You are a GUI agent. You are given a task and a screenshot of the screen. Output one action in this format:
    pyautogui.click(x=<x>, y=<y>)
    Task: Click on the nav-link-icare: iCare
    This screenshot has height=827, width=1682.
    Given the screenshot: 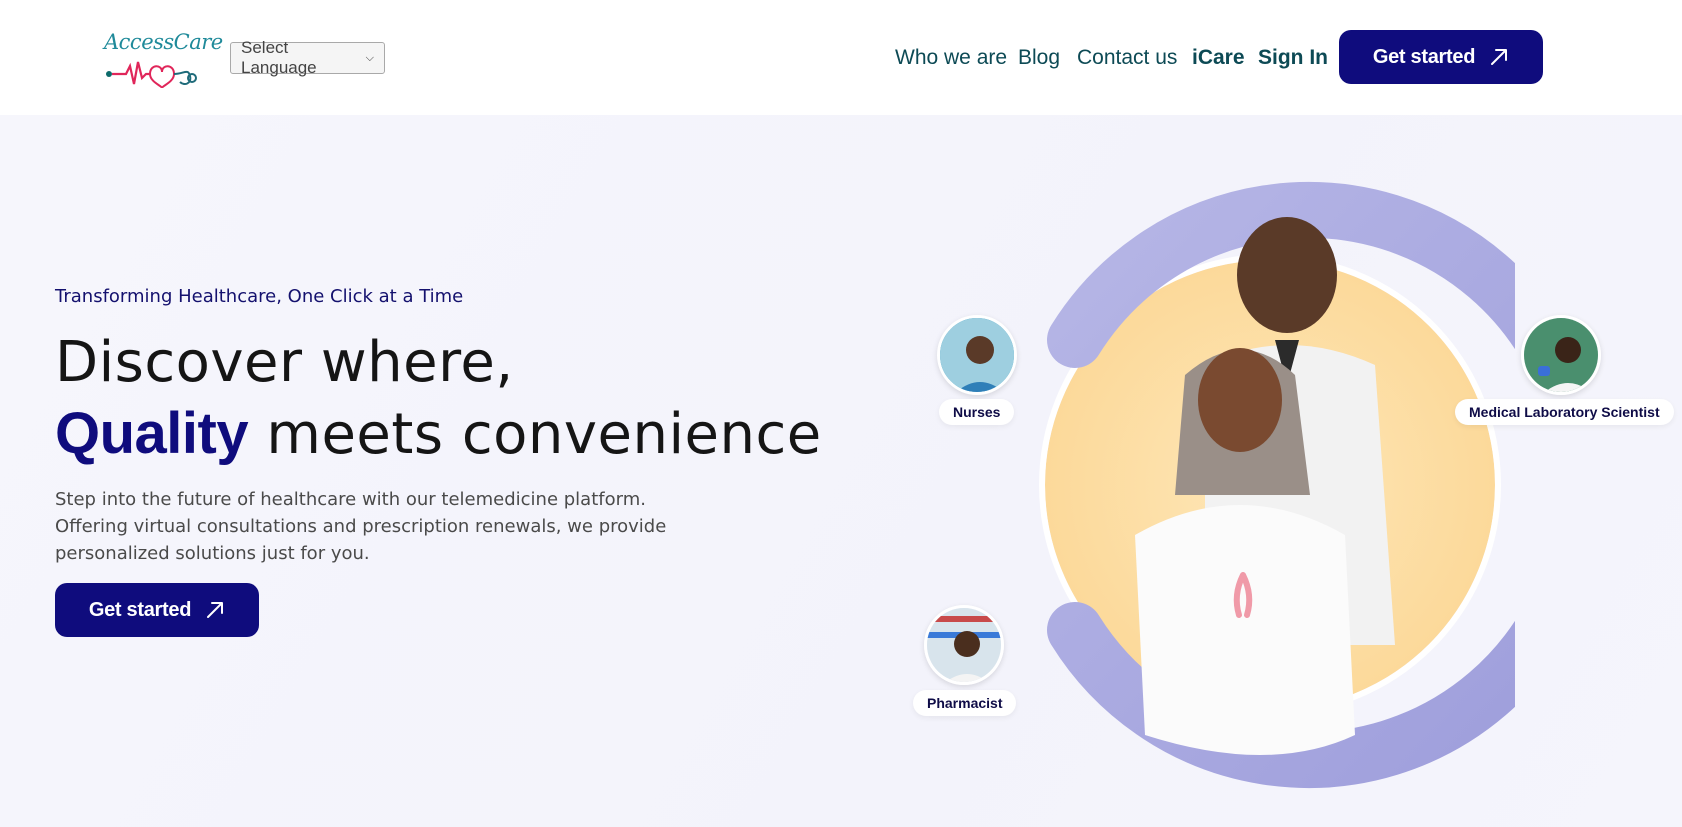 What is the action you would take?
    pyautogui.click(x=1218, y=58)
    